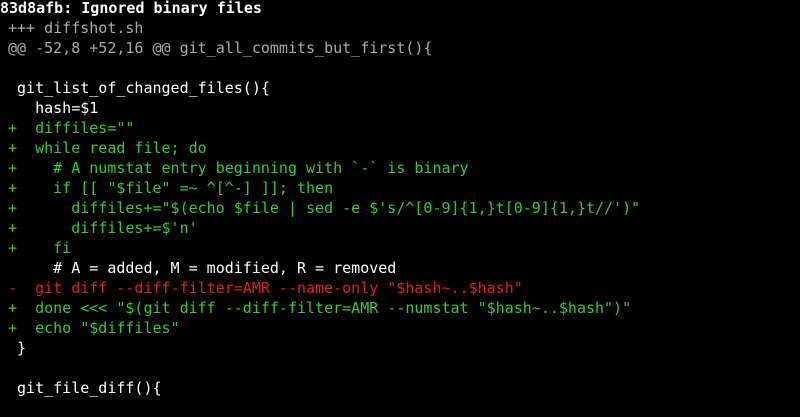 Image resolution: width=800 pixels, height=417 pixels. What do you see at coordinates (202, 268) in the screenshot?
I see `diff-context-line: # A = added, M = modified, R = removed` at bounding box center [202, 268].